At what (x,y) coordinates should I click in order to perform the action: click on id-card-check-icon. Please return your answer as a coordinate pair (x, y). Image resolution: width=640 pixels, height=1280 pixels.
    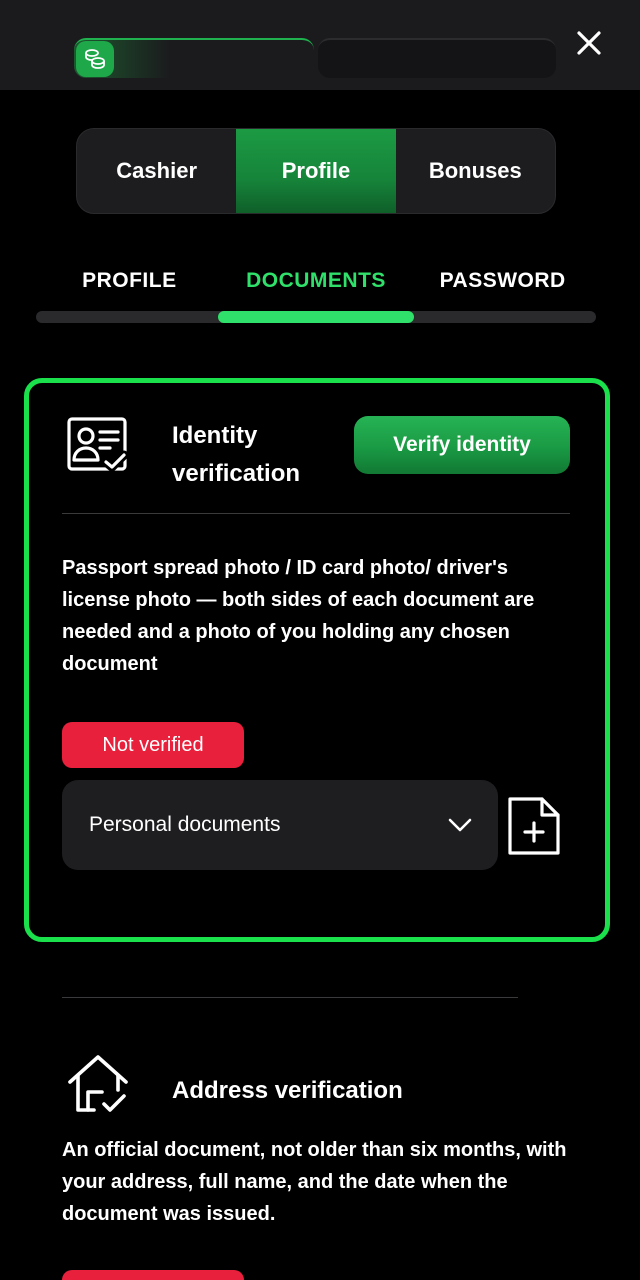
    Looking at the image, I should click on (98, 444).